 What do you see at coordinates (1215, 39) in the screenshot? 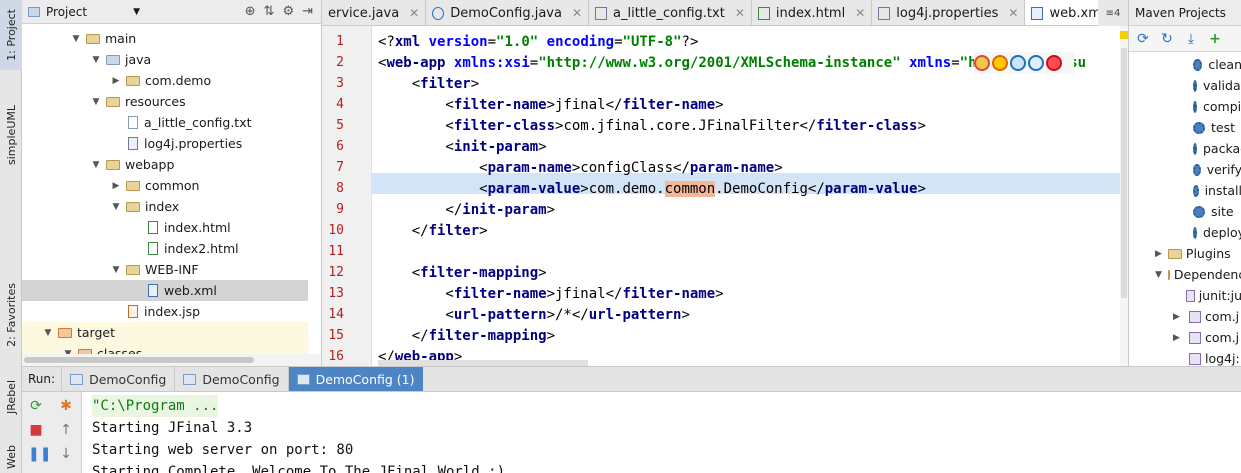
I see `add-icon: +` at bounding box center [1215, 39].